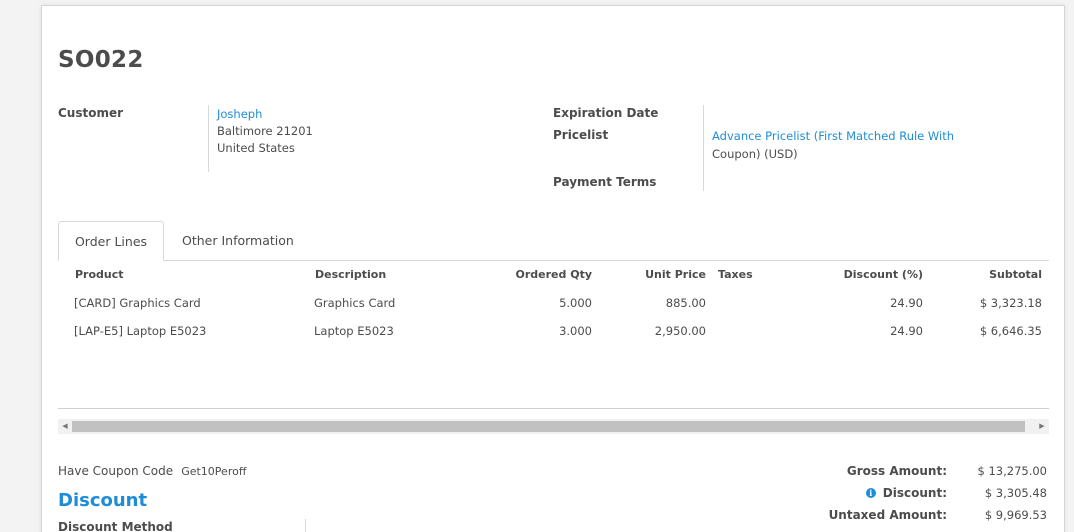 This screenshot has height=532, width=1074. What do you see at coordinates (605, 182) in the screenshot?
I see `payment-terms-label: Payment Terms` at bounding box center [605, 182].